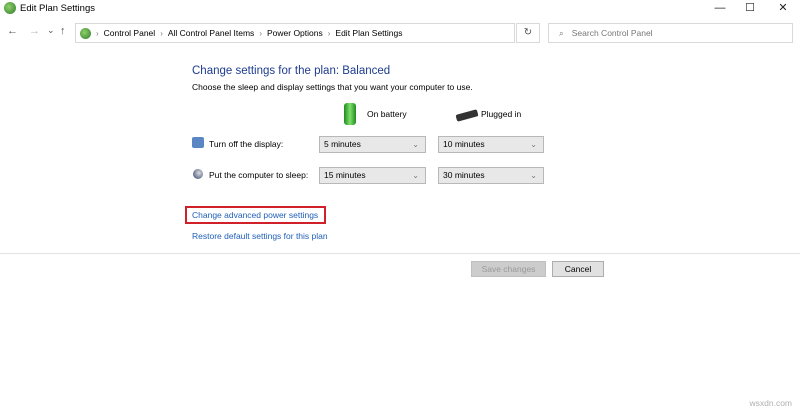  What do you see at coordinates (464, 175) in the screenshot?
I see `selected-value: 30 minutes` at bounding box center [464, 175].